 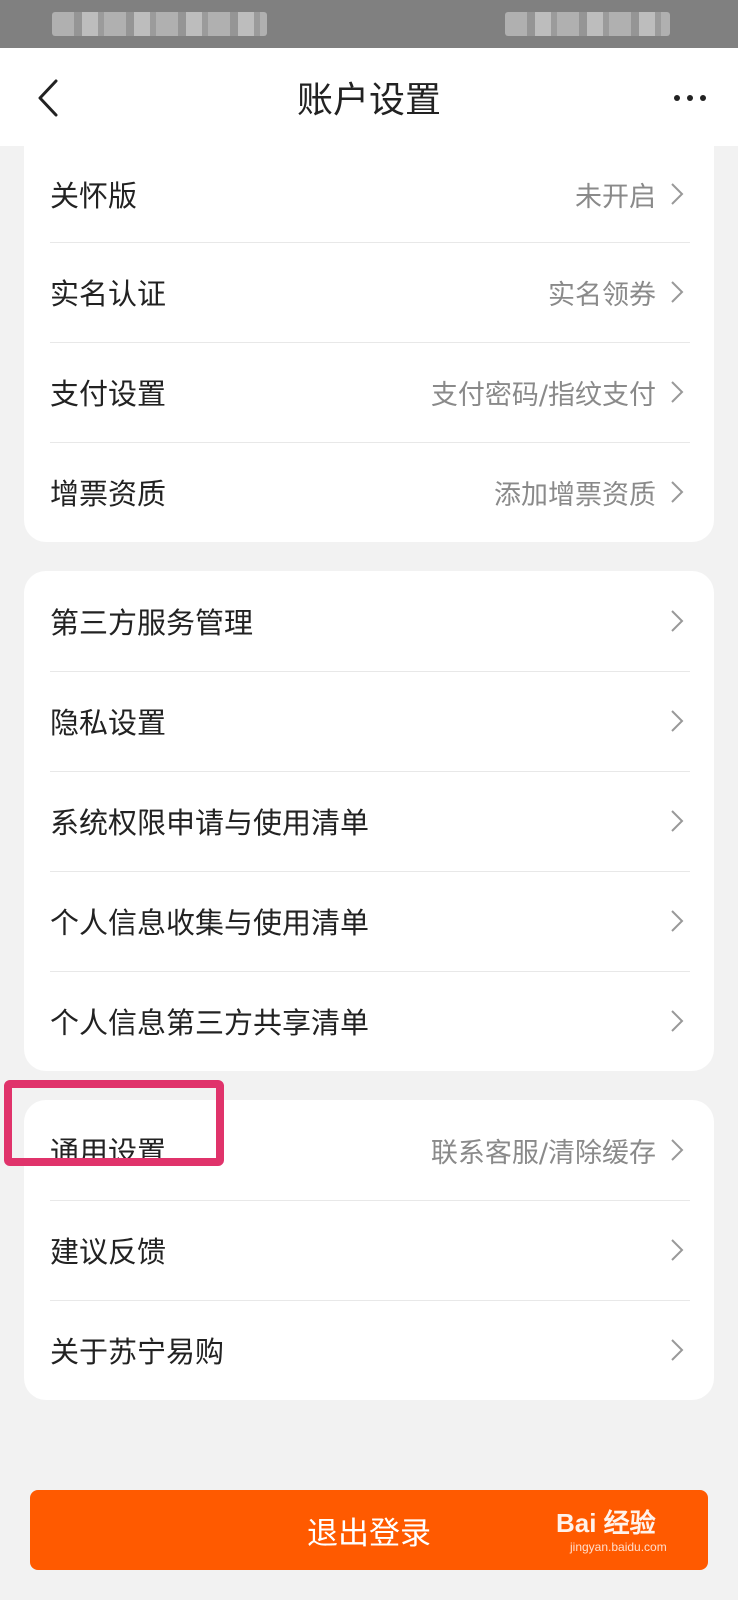 What do you see at coordinates (677, 98) in the screenshot?
I see `more-dots-icon` at bounding box center [677, 98].